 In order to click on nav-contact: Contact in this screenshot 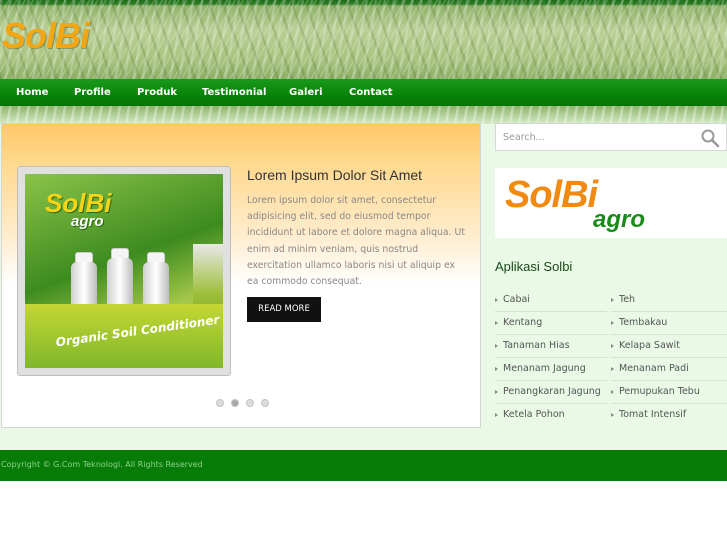, I will do `click(371, 92)`.